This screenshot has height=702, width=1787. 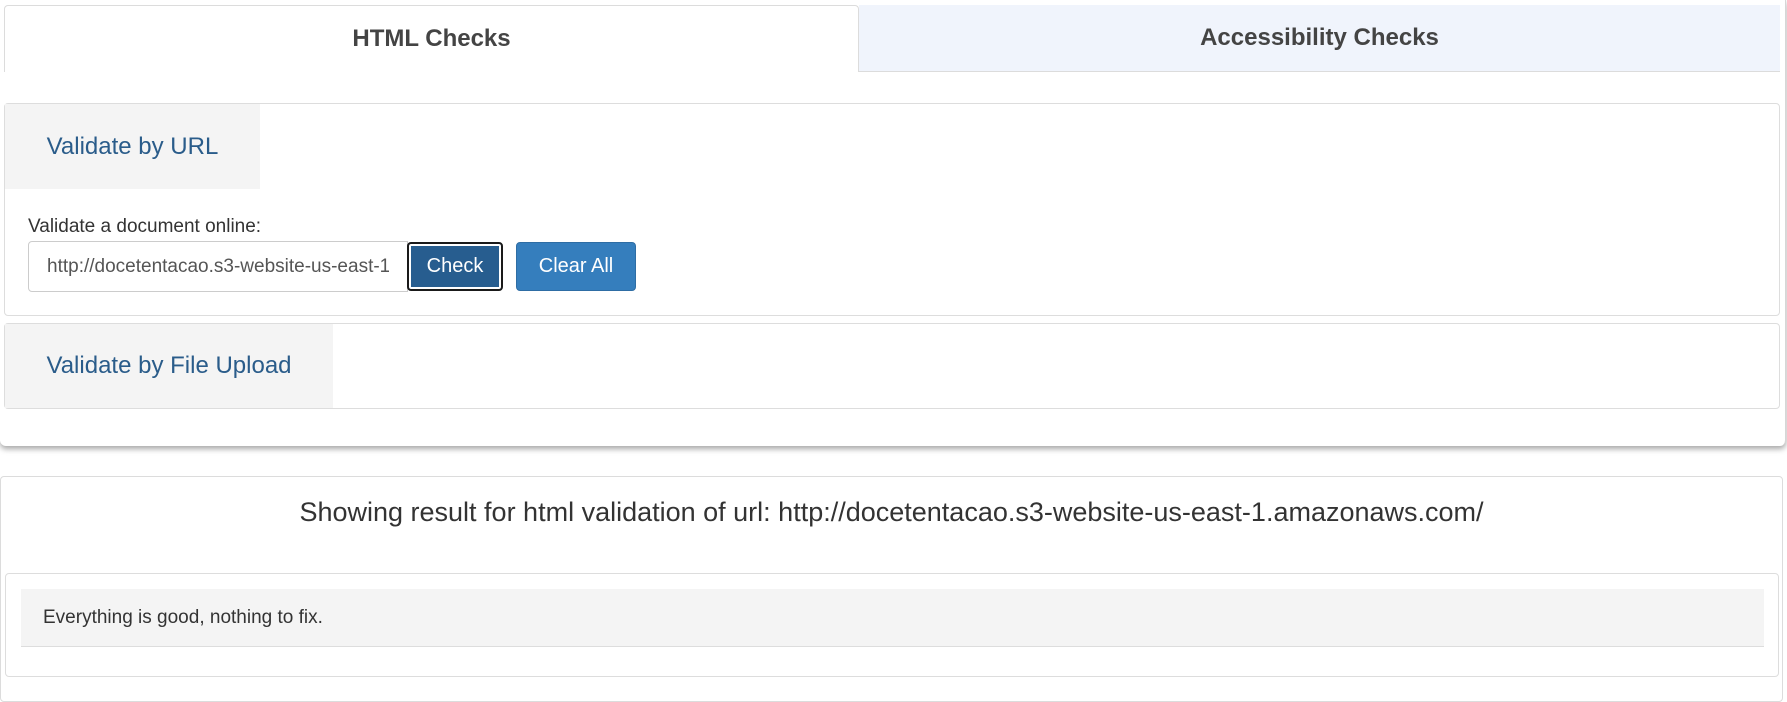 I want to click on results-box: Everything is good, nothing to fix., so click(x=892, y=625).